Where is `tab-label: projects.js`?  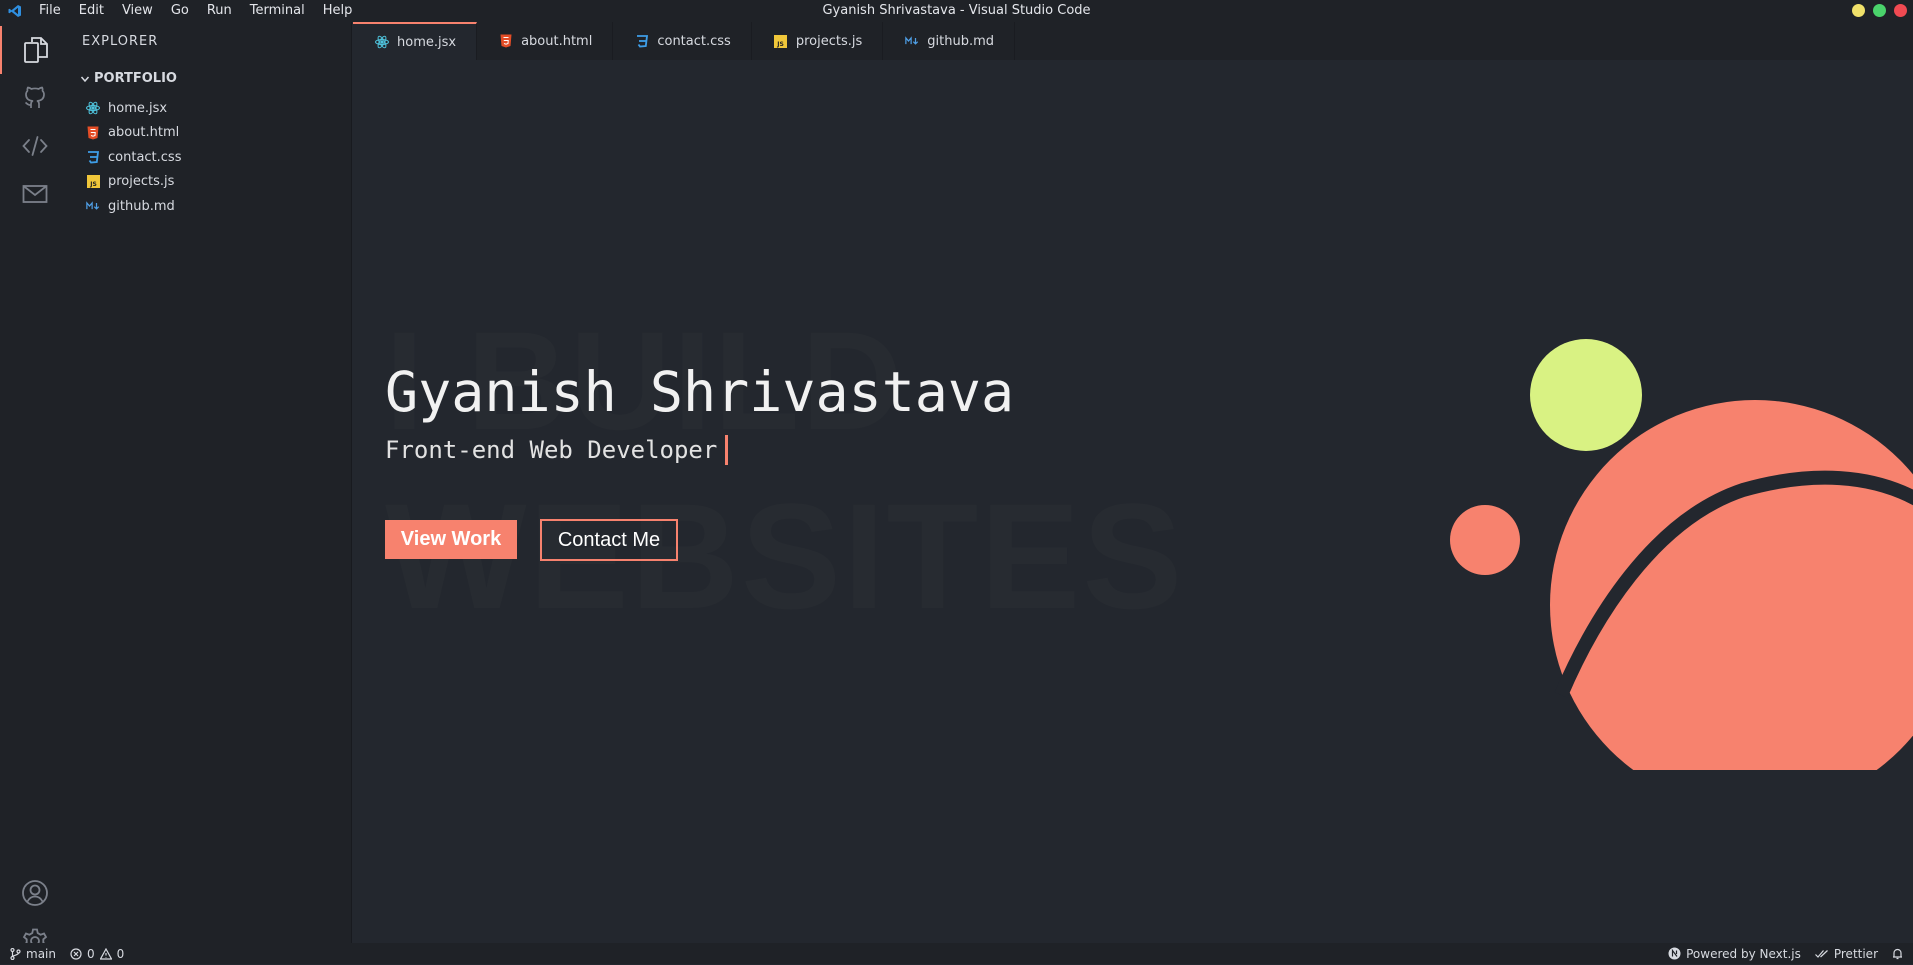
tab-label: projects.js is located at coordinates (829, 41).